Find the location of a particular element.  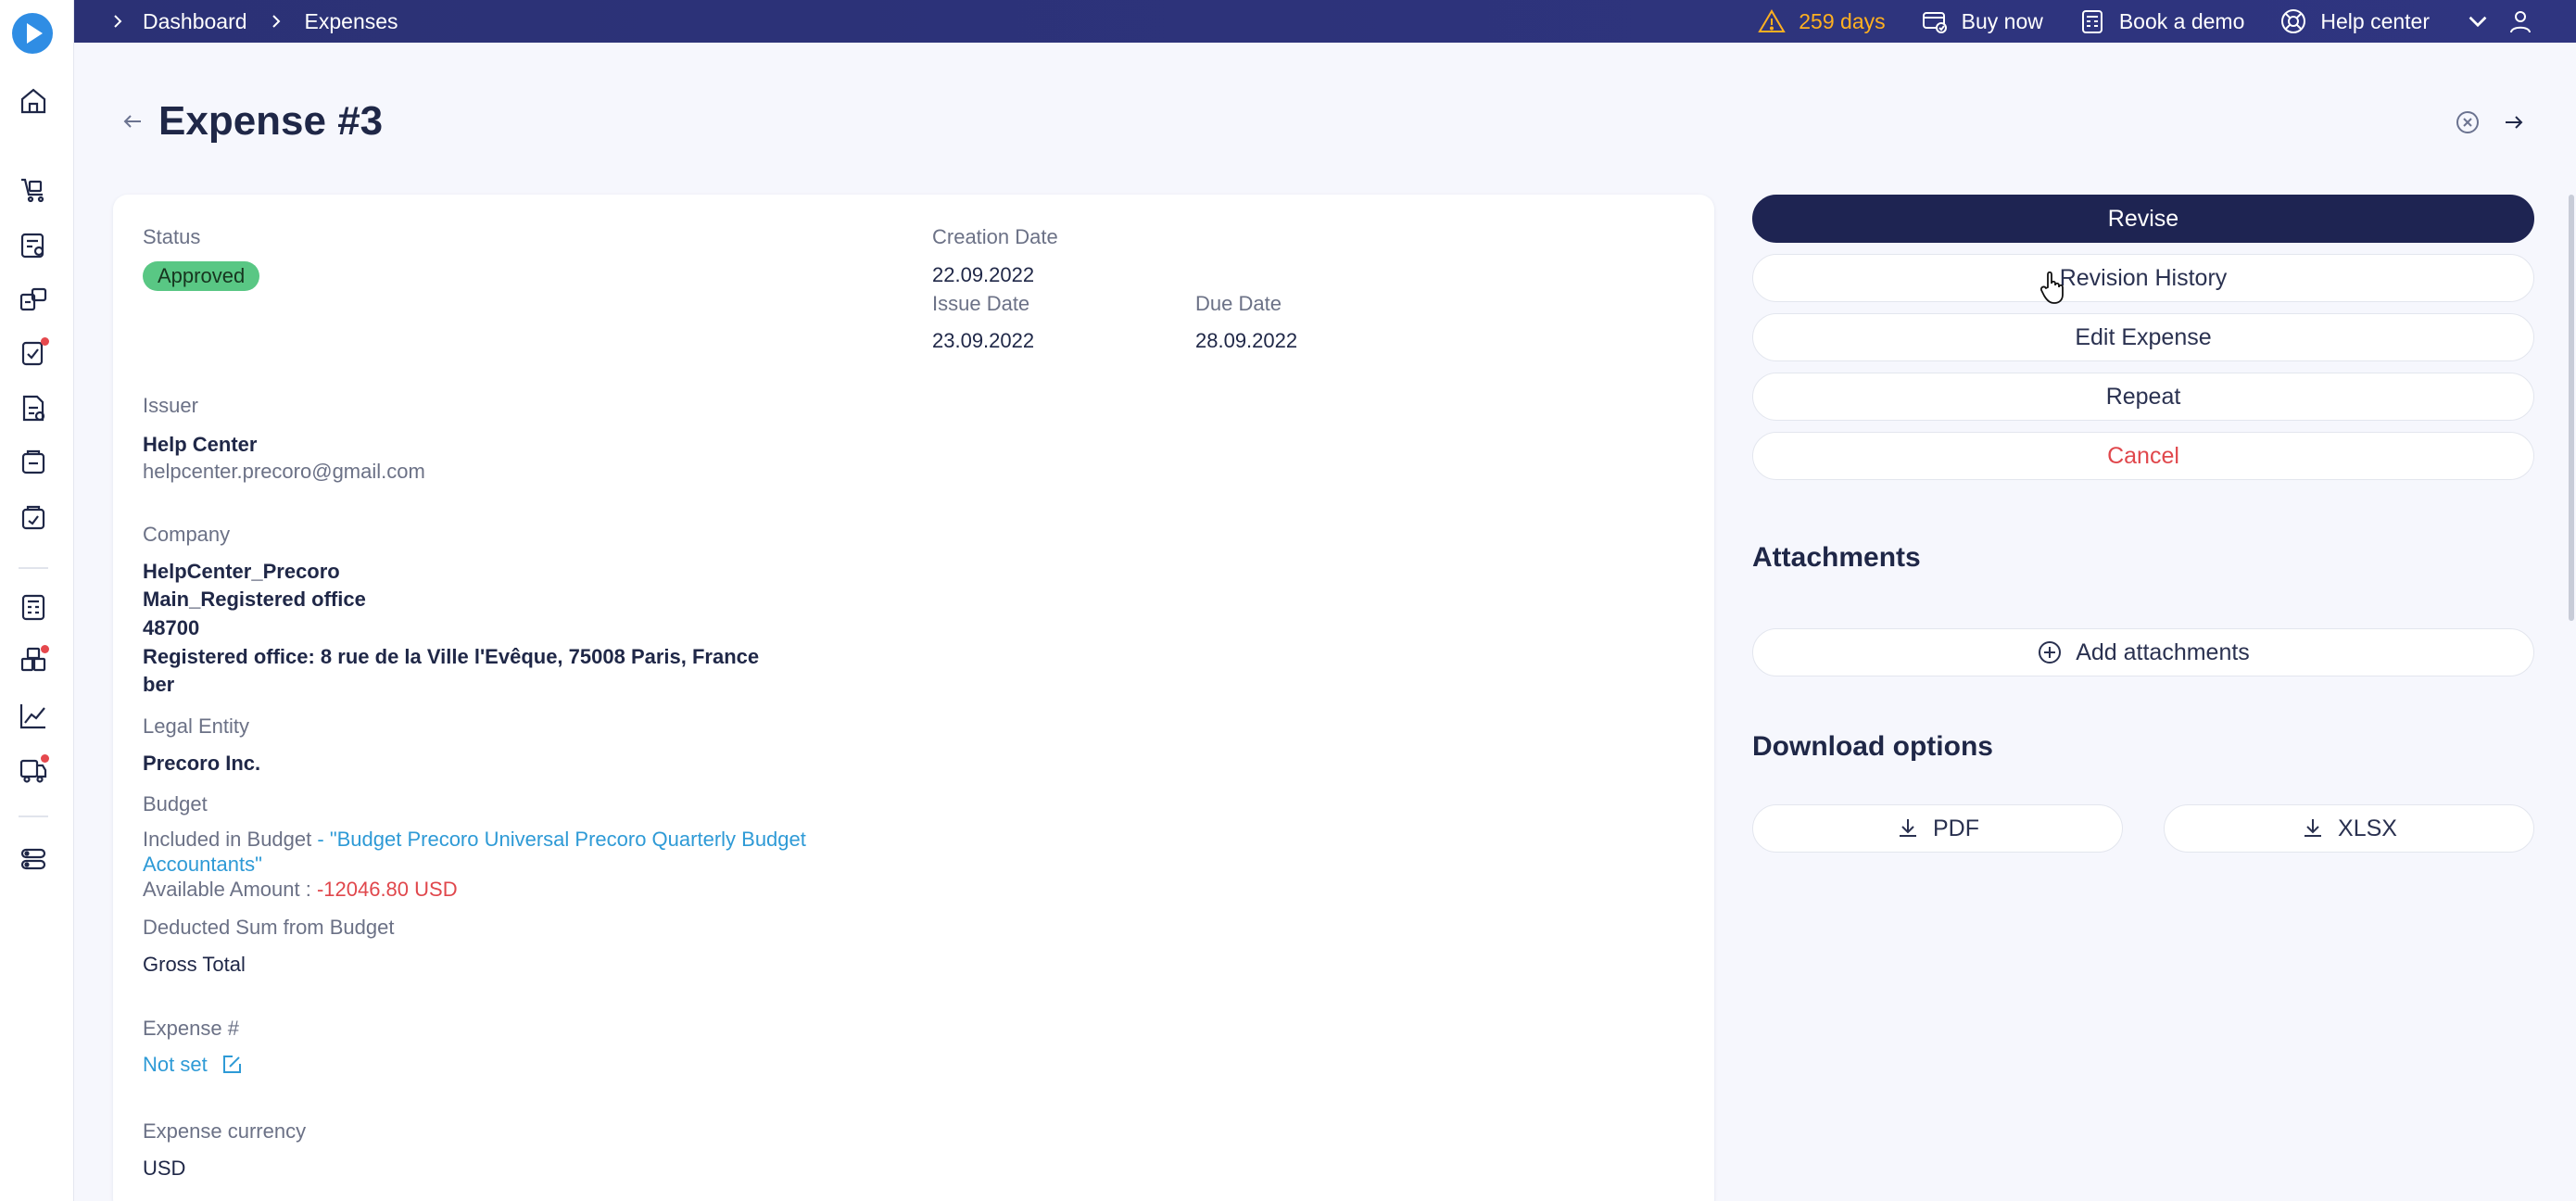

company-line: 48700 is located at coordinates (171, 627).